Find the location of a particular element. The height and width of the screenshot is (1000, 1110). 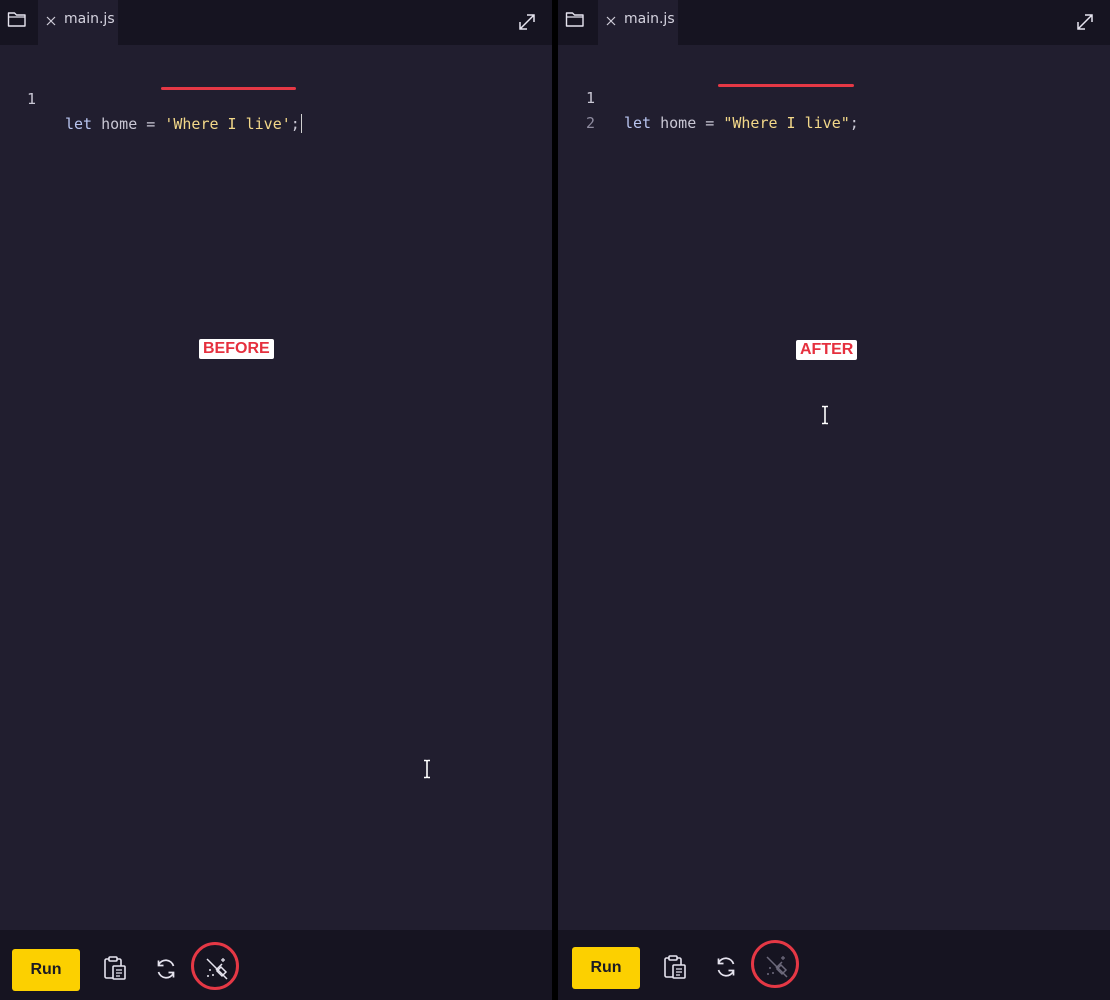

after-badge: AFTER is located at coordinates (827, 350).